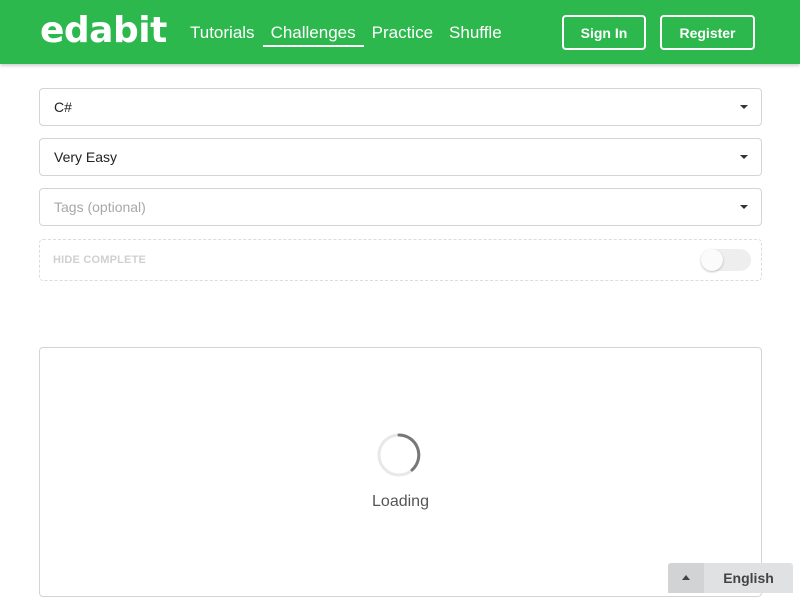 Image resolution: width=800 pixels, height=600 pixels. I want to click on loading-spinner-icon, so click(399, 455).